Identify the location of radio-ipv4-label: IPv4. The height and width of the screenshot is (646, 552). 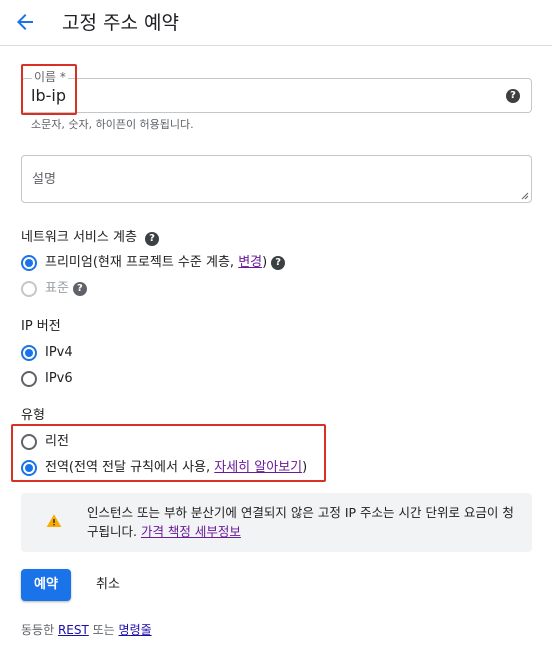
(59, 352).